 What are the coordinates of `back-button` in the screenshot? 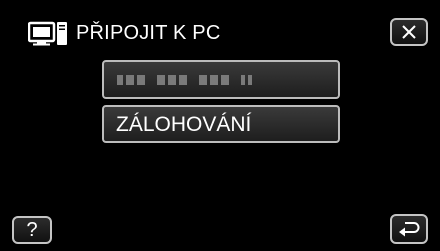 It's located at (409, 229).